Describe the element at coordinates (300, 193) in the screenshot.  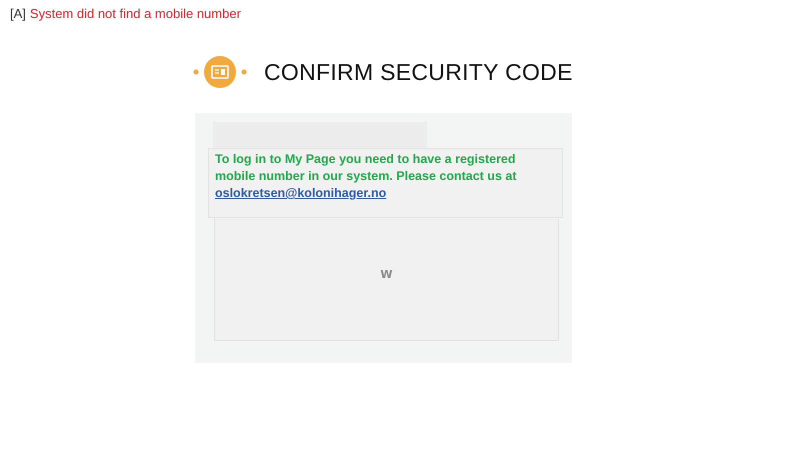
I see `email-link: oslokretsen@kolonihager.no` at that location.